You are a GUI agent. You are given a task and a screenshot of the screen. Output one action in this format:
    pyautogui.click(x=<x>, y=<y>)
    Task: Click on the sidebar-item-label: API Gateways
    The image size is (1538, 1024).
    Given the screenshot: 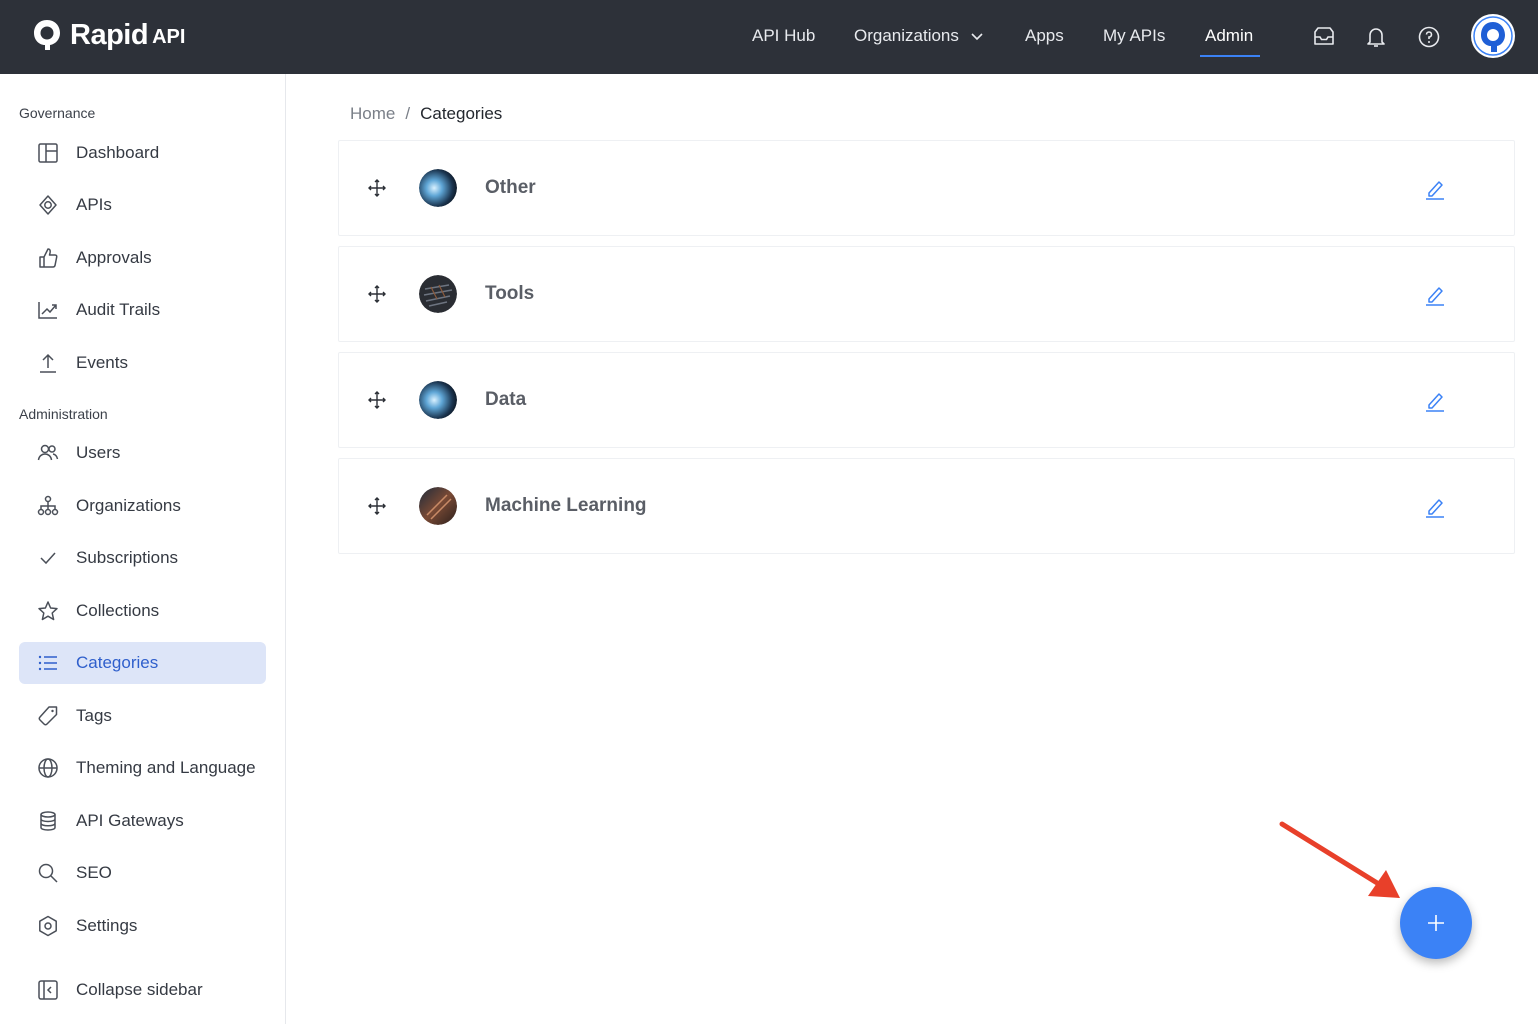 What is the action you would take?
    pyautogui.click(x=130, y=820)
    